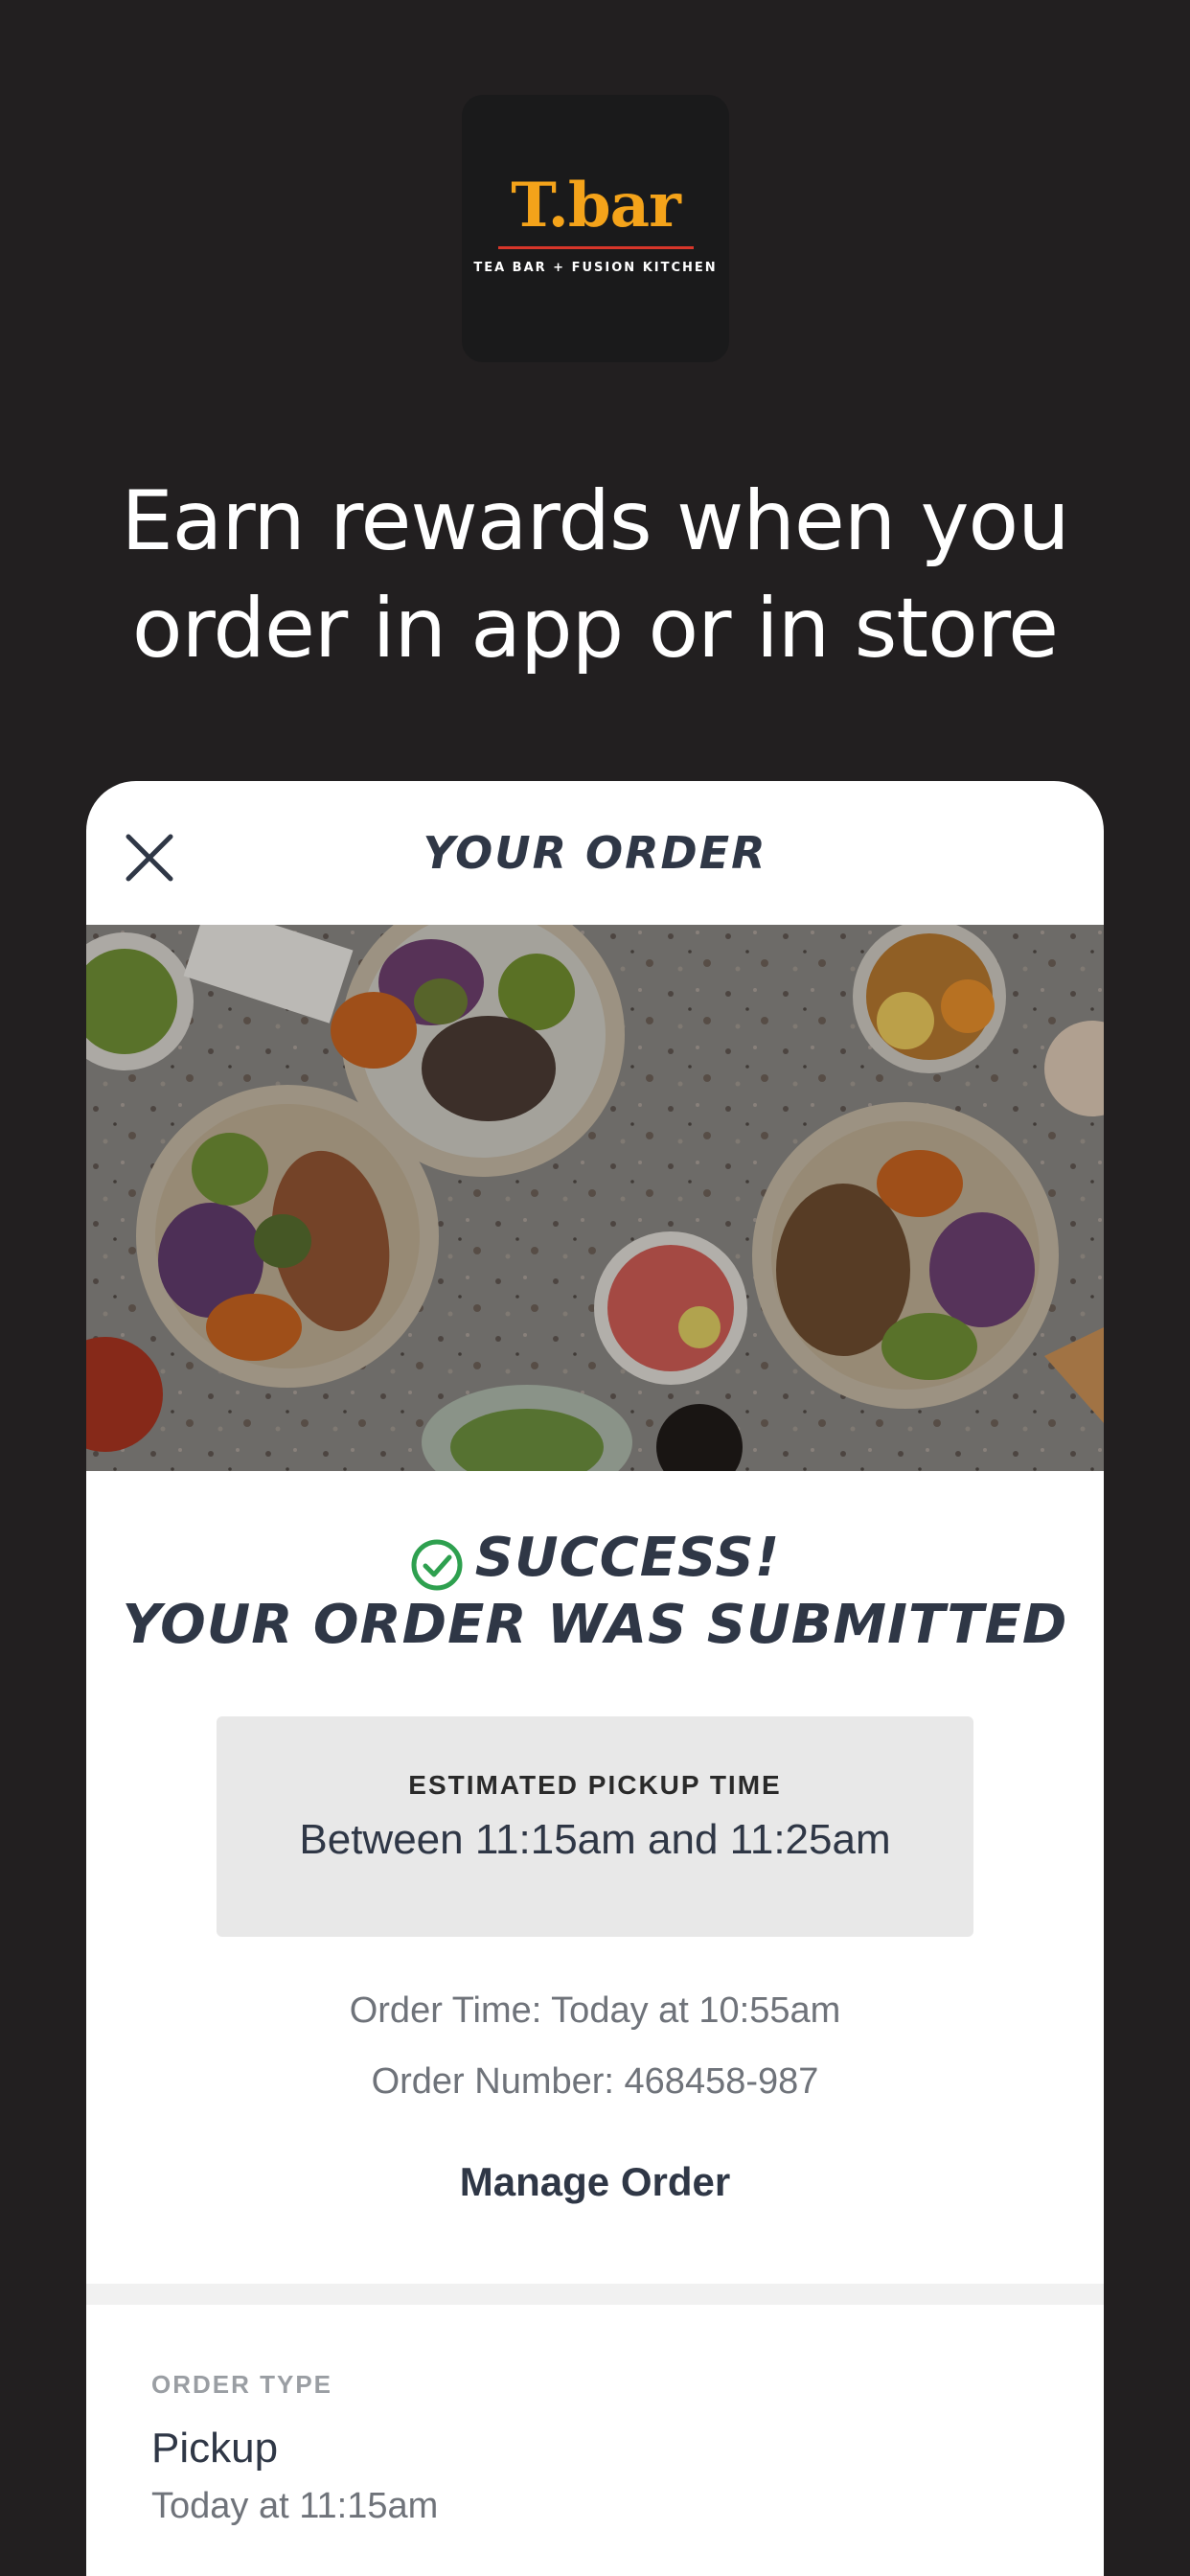 This screenshot has height=2576, width=1190. Describe the element at coordinates (215, 2448) in the screenshot. I see `order-type-value: Pickup` at that location.